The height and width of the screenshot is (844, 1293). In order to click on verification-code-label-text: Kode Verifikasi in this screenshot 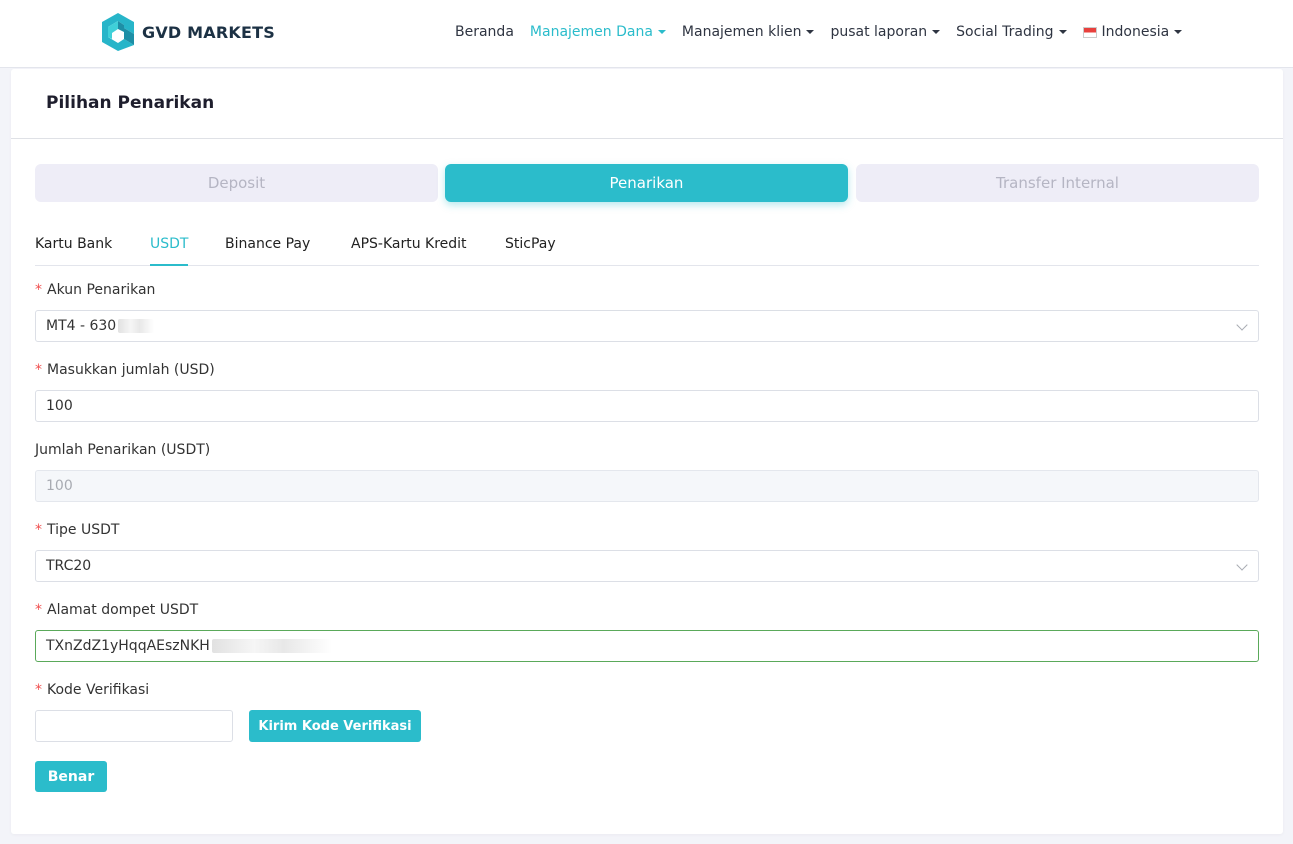, I will do `click(98, 690)`.